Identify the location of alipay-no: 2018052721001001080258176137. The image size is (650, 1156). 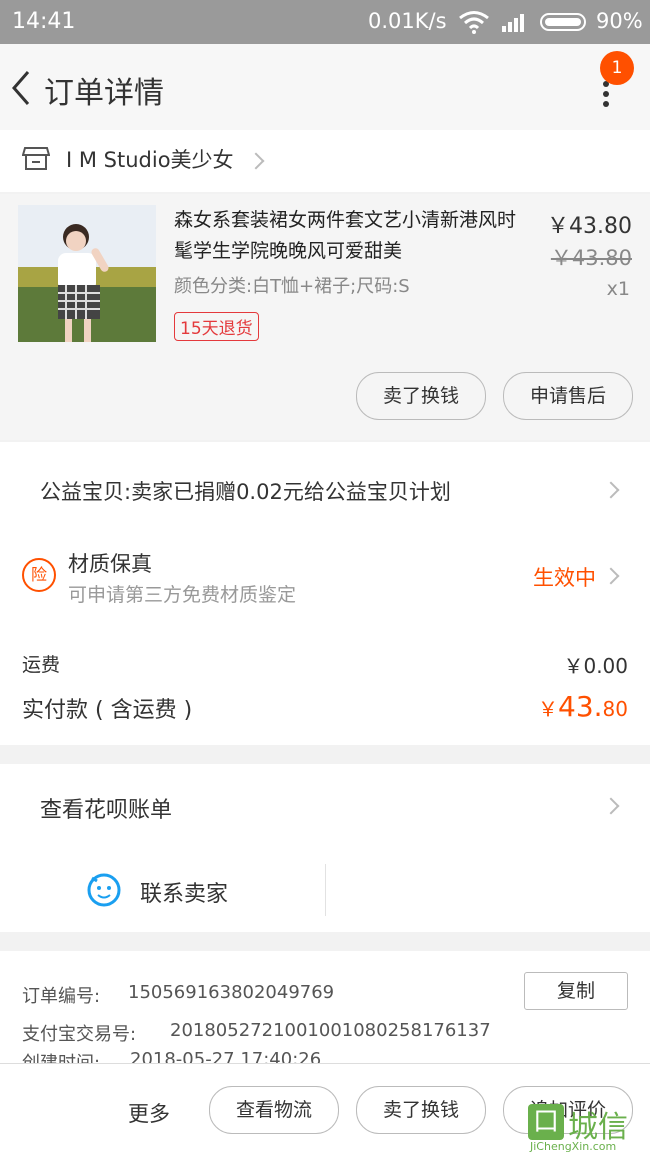
(330, 1030).